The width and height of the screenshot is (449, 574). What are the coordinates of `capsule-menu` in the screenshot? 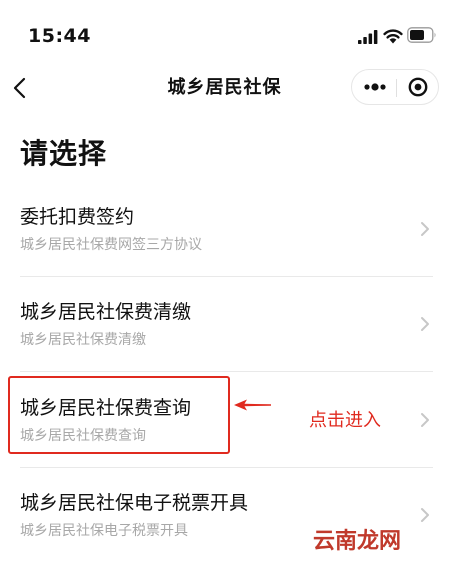 It's located at (395, 87).